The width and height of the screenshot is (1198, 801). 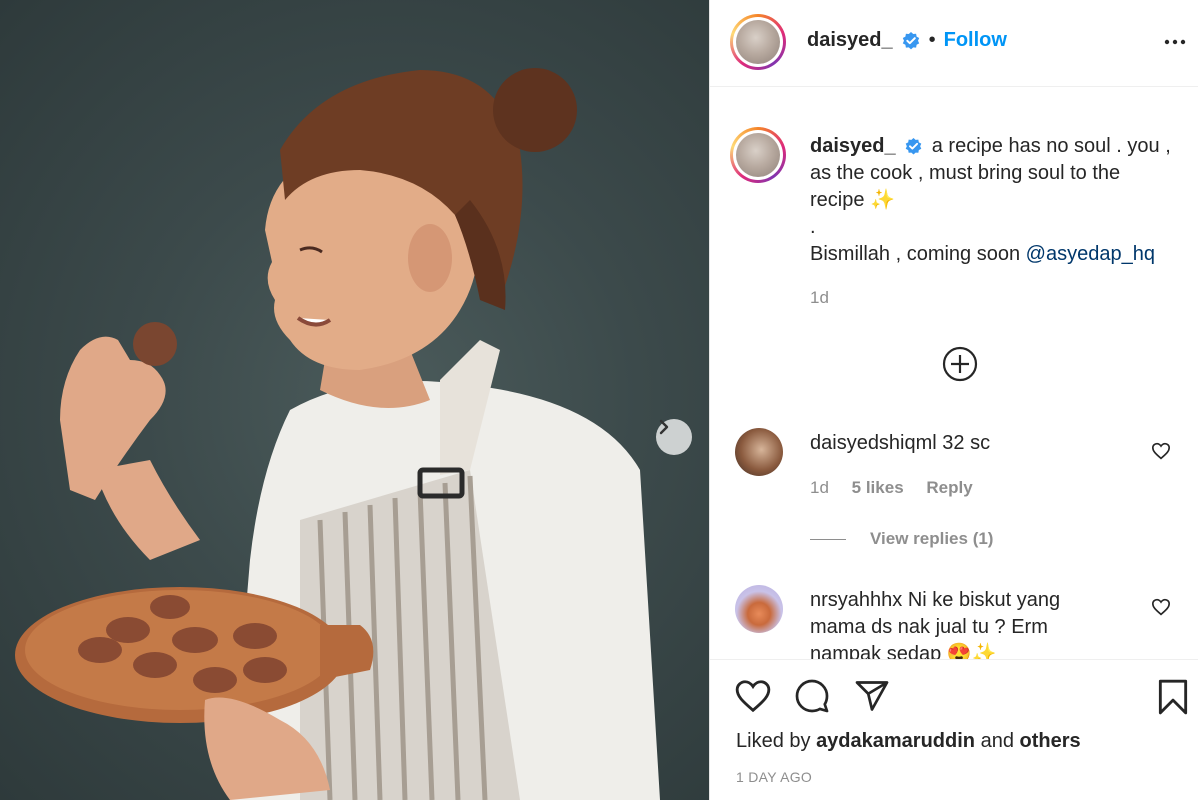 I want to click on liked-prefix: Liked by, so click(x=776, y=741).